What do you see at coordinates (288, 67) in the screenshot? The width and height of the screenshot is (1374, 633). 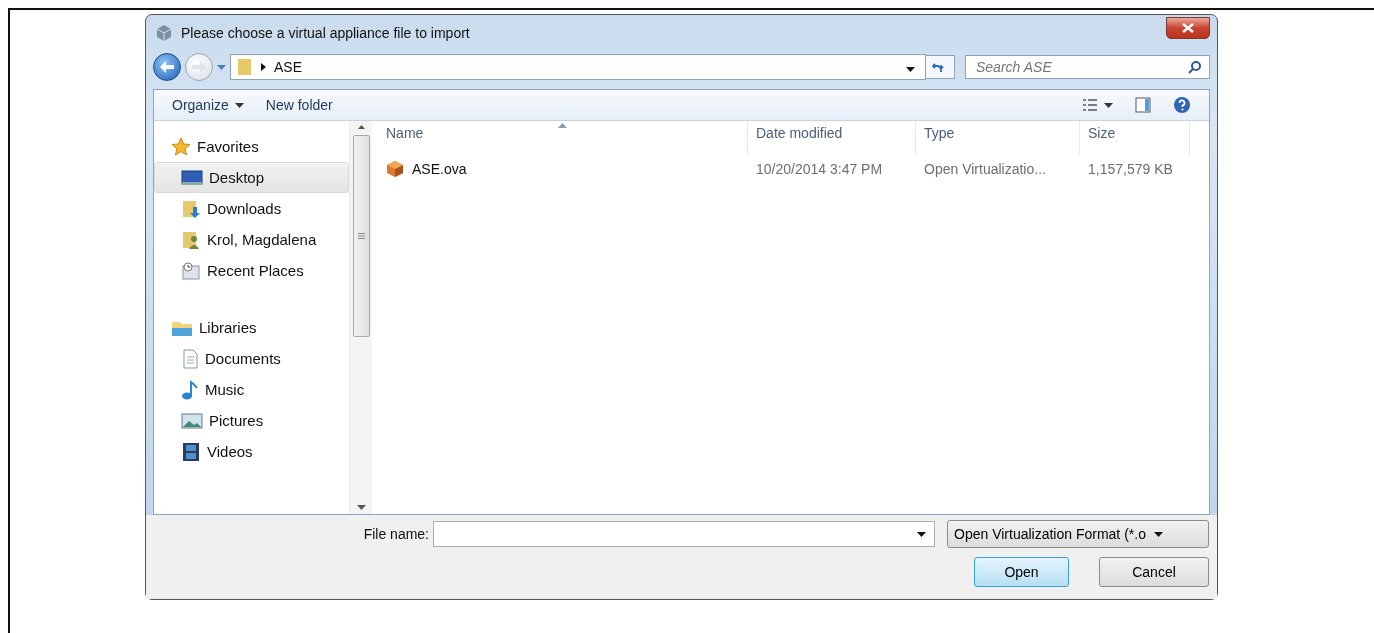 I see `path-text: ASE` at bounding box center [288, 67].